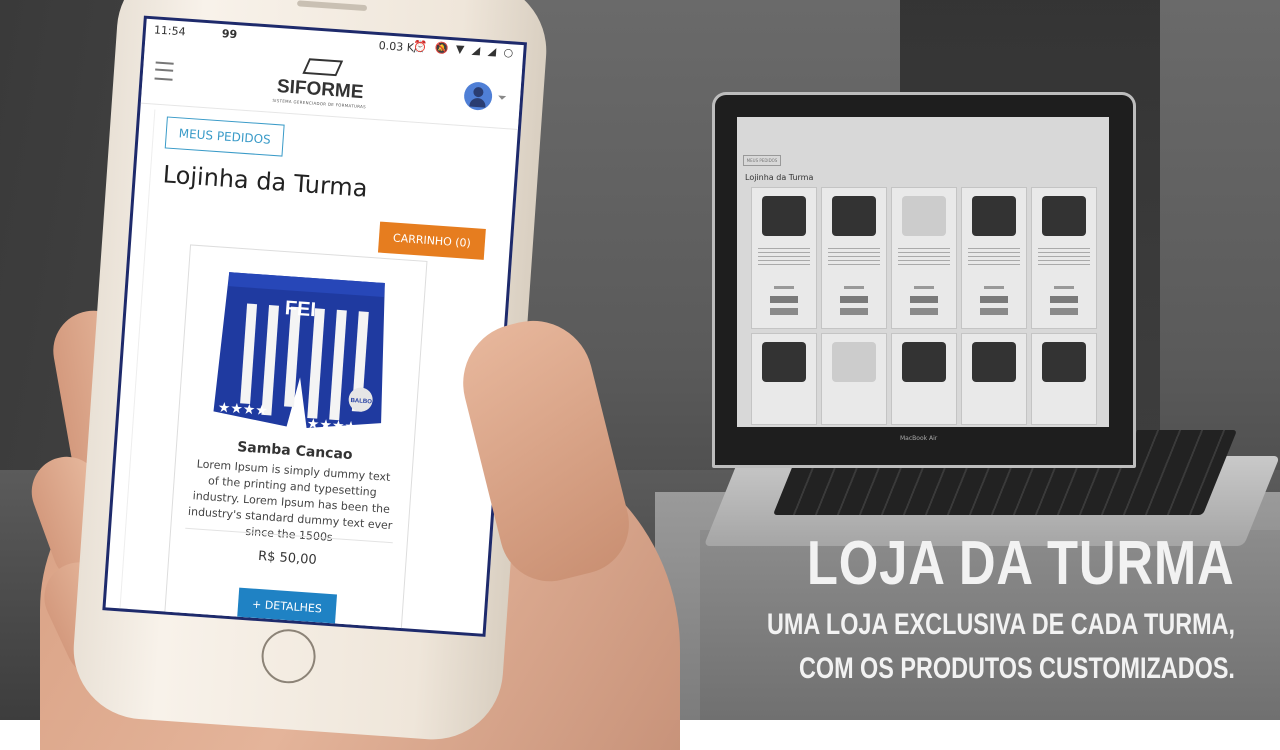 This screenshot has width=1280, height=750. Describe the element at coordinates (170, 31) in the screenshot. I see `status-time: 11:54` at that location.